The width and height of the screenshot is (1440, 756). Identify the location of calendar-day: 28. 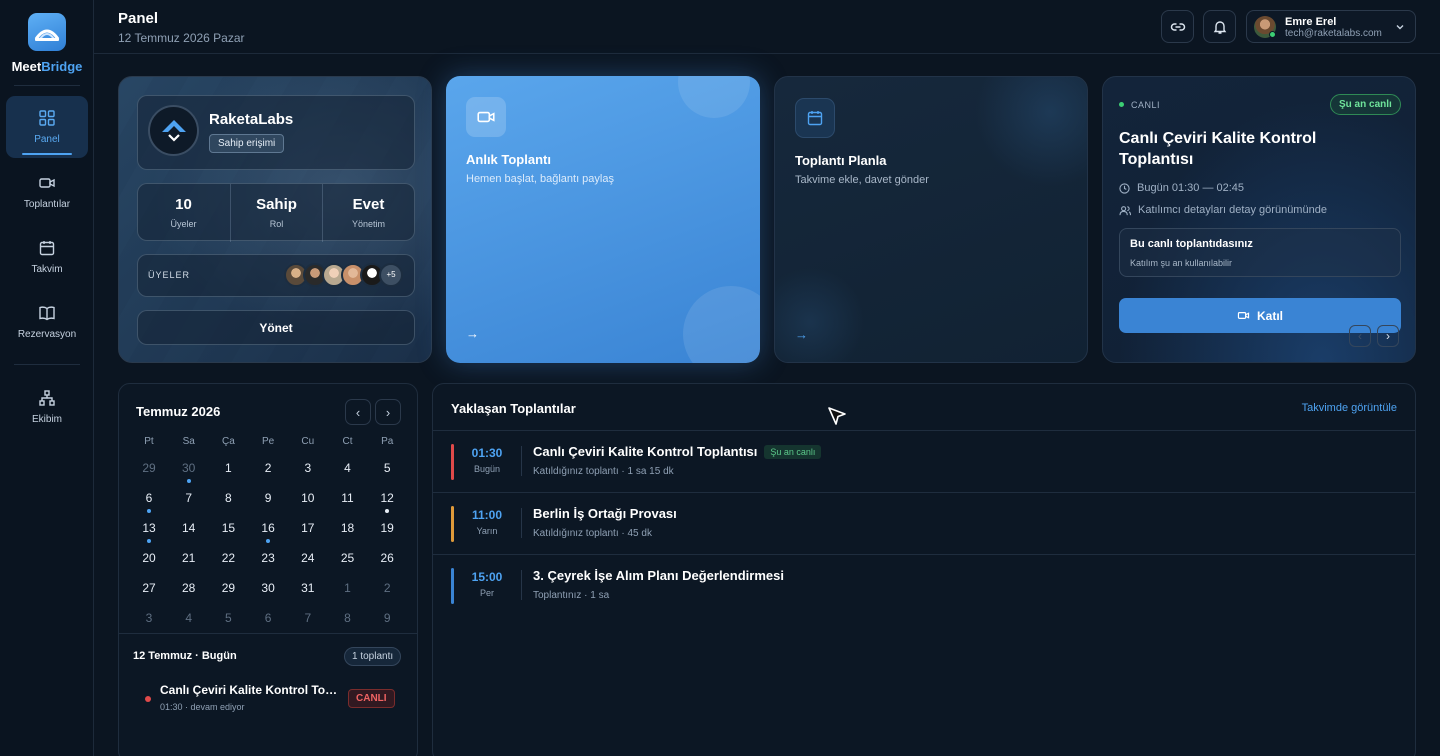
(189, 588).